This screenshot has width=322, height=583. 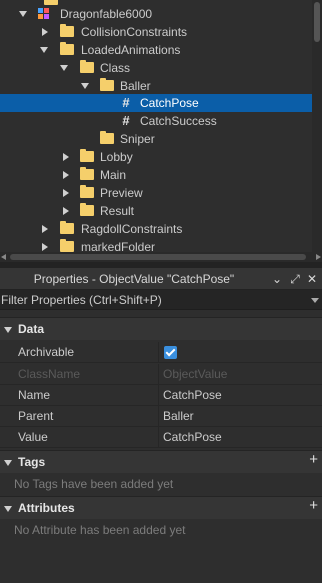 I want to click on tree-label: CatchPose, so click(x=169, y=103).